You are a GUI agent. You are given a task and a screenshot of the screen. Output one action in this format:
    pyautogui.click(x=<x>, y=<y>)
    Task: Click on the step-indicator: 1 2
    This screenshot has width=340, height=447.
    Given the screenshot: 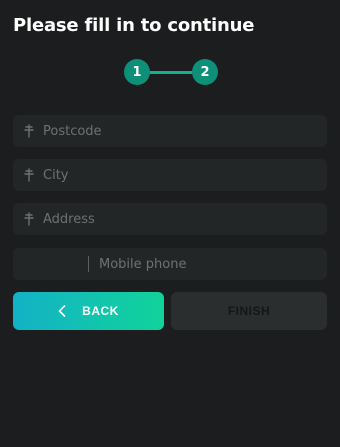 What is the action you would take?
    pyautogui.click(x=171, y=72)
    